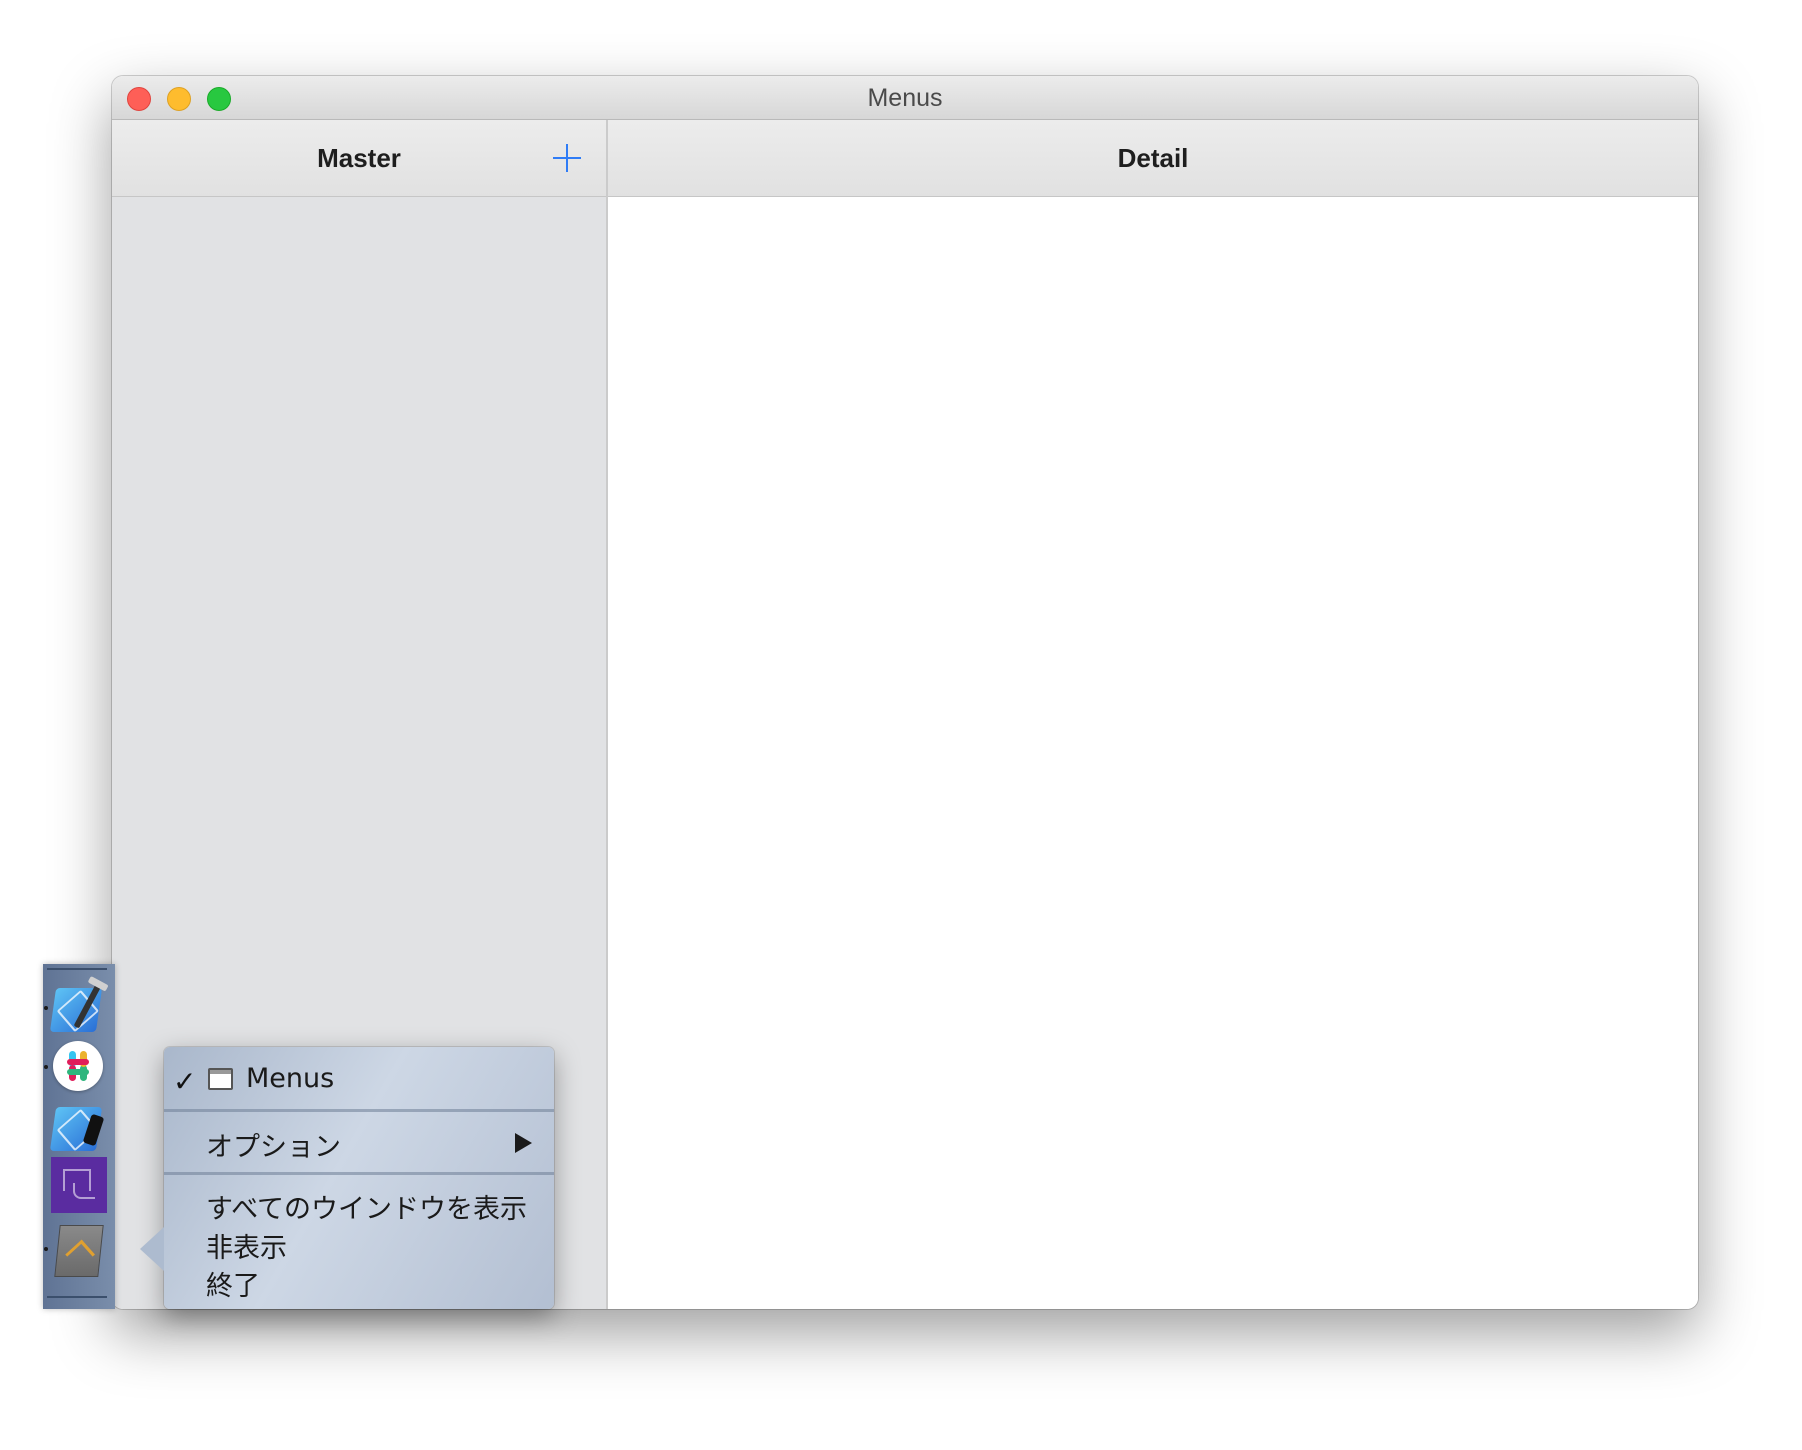  I want to click on menu-item-label: 終了, so click(233, 1286).